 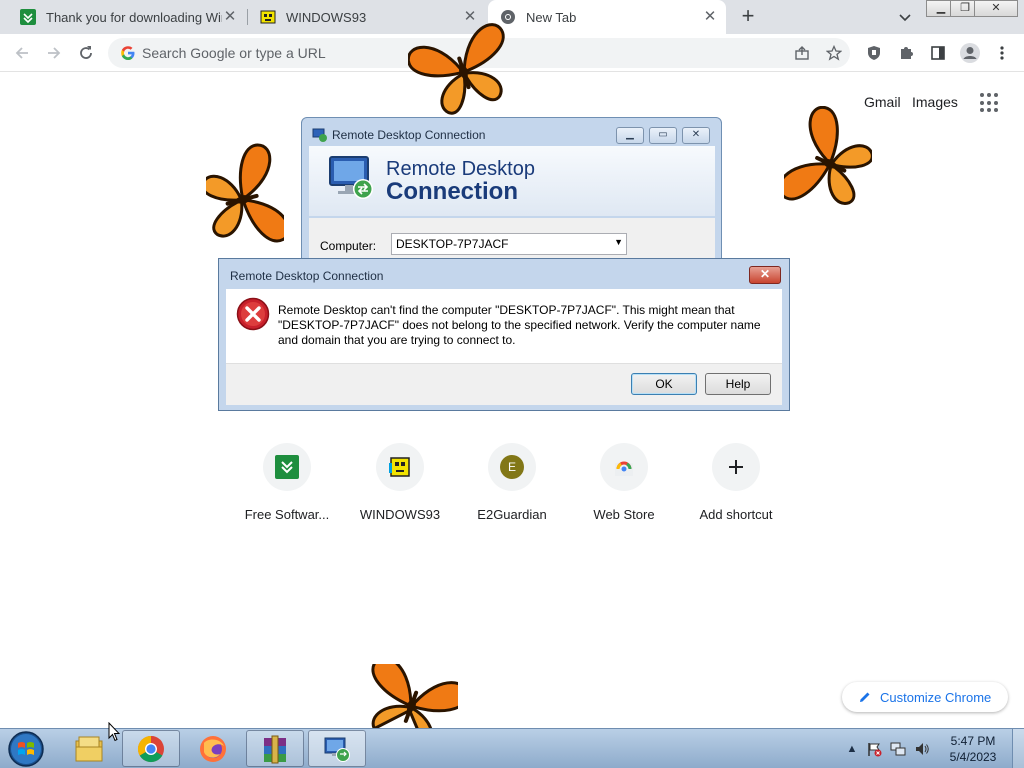 I want to click on windows93-icon, so click(x=400, y=467).